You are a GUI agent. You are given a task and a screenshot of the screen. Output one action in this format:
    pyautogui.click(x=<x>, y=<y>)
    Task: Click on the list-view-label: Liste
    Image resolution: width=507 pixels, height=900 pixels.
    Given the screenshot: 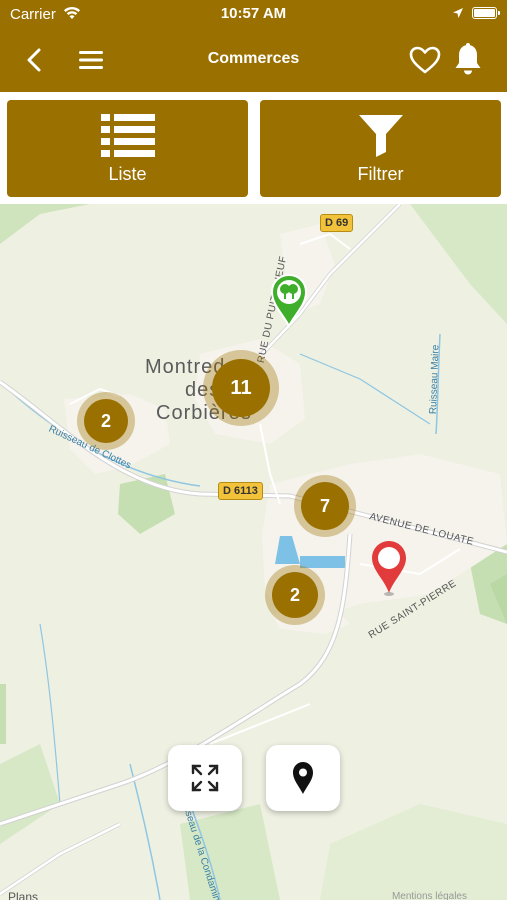 What is the action you would take?
    pyautogui.click(x=127, y=174)
    